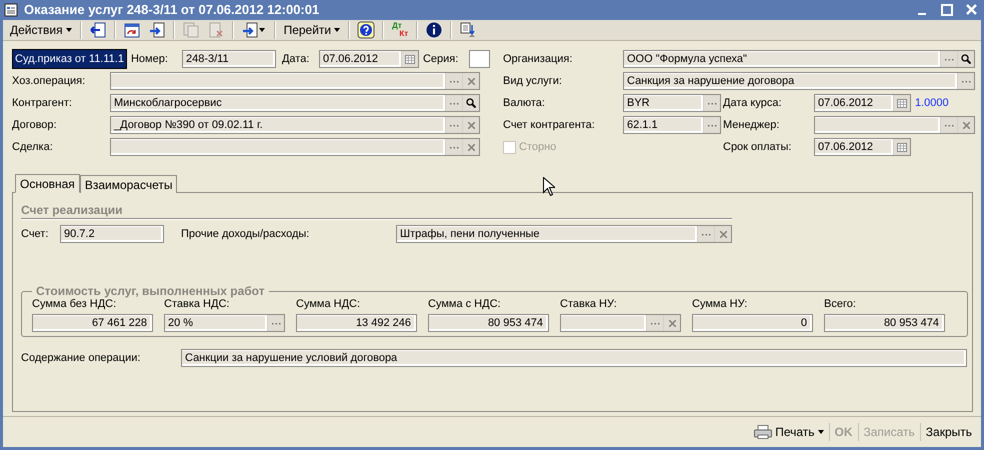 The image size is (984, 450). I want to click on input-field: 90.7.2, so click(112, 234).